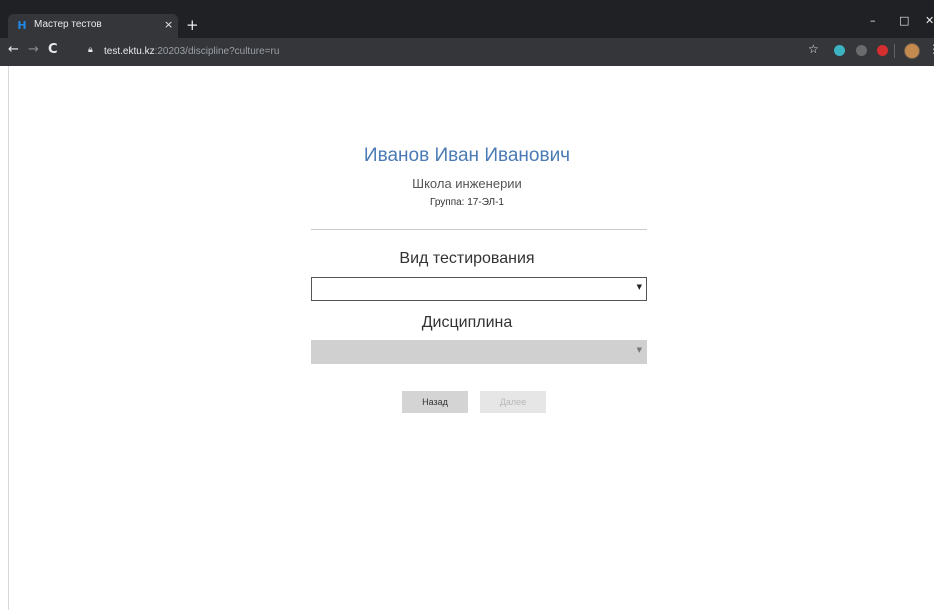 This screenshot has width=934, height=610. Describe the element at coordinates (882, 50) in the screenshot. I see `ublock-extension-icon` at that location.